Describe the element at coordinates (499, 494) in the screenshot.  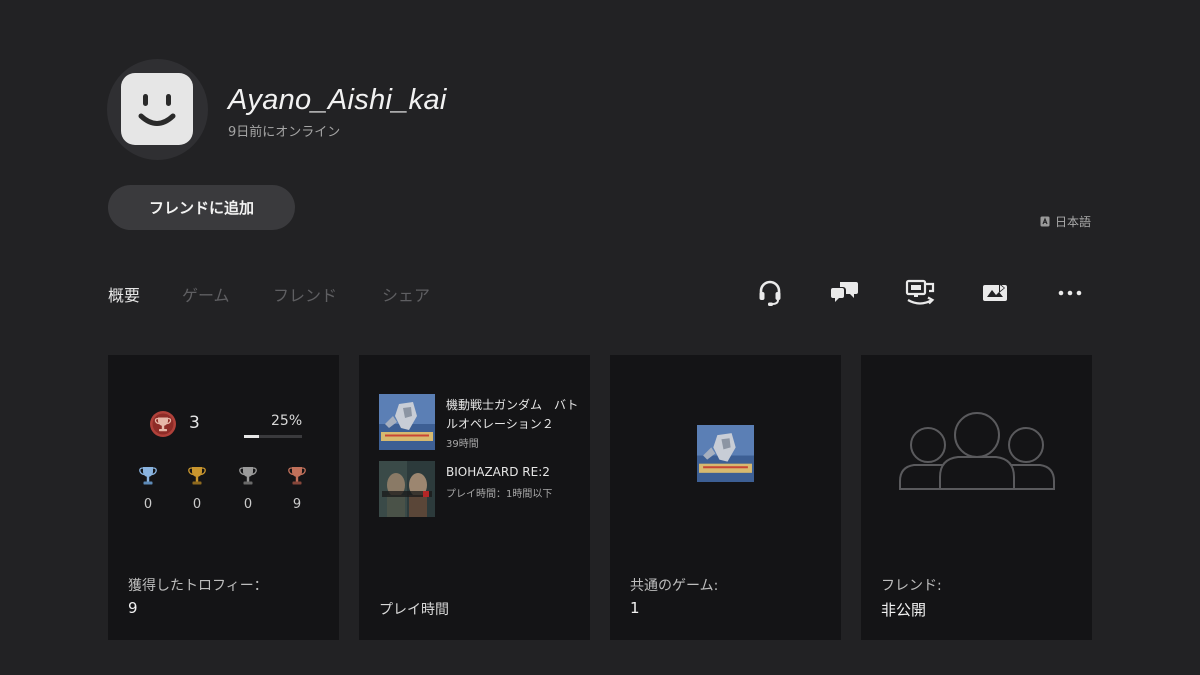
I see `game-playtime-biohazard: プレイ時間：1時間以下` at that location.